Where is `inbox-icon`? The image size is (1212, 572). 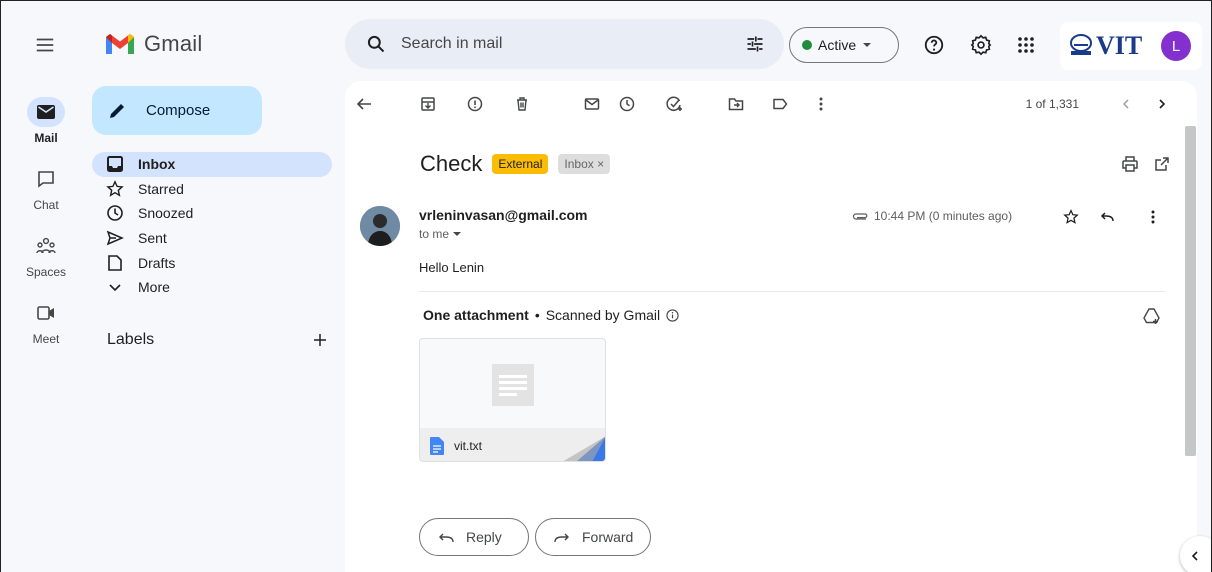 inbox-icon is located at coordinates (115, 164).